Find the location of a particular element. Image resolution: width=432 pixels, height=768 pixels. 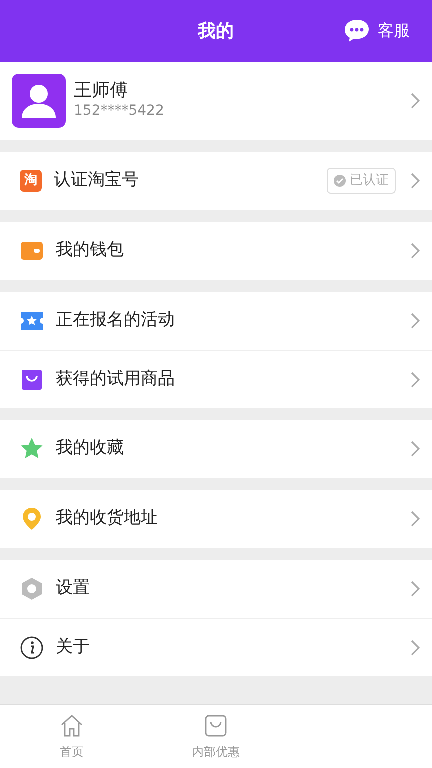

menu-row: 淘 认证淘宝号 已认证 is located at coordinates (216, 181).